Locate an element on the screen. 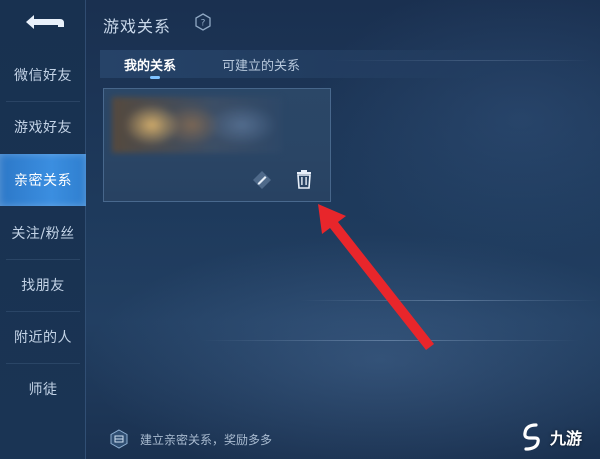 This screenshot has height=459, width=600. help-button: ? is located at coordinates (203, 22).